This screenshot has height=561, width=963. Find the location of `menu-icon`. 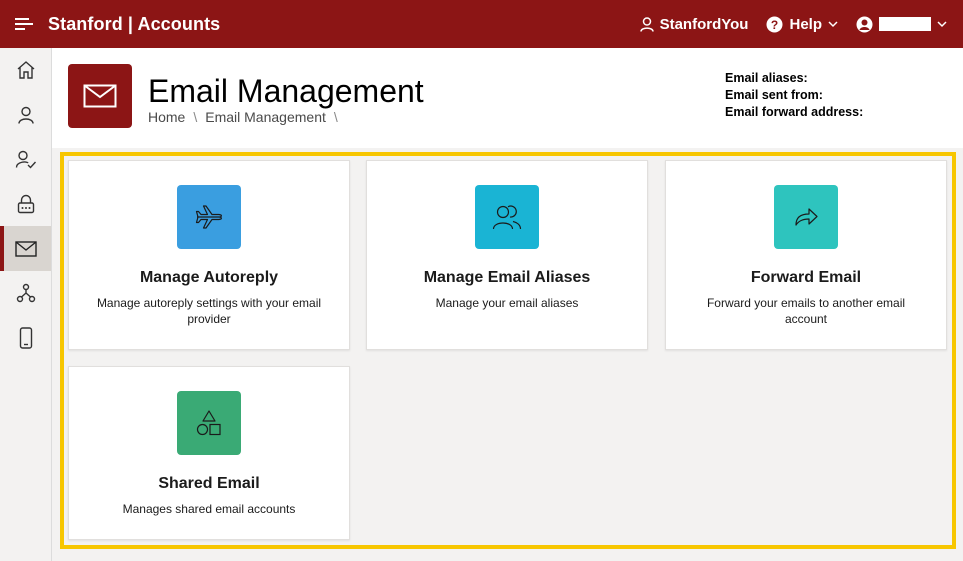

menu-icon is located at coordinates (24, 24).